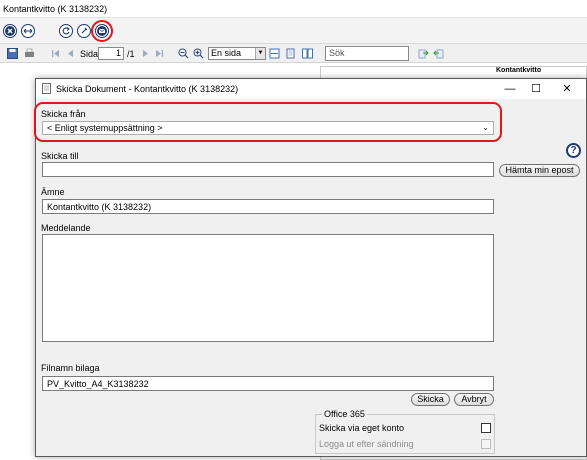 This screenshot has width=587, height=460. Describe the element at coordinates (102, 31) in the screenshot. I see `highlight-ring` at that location.